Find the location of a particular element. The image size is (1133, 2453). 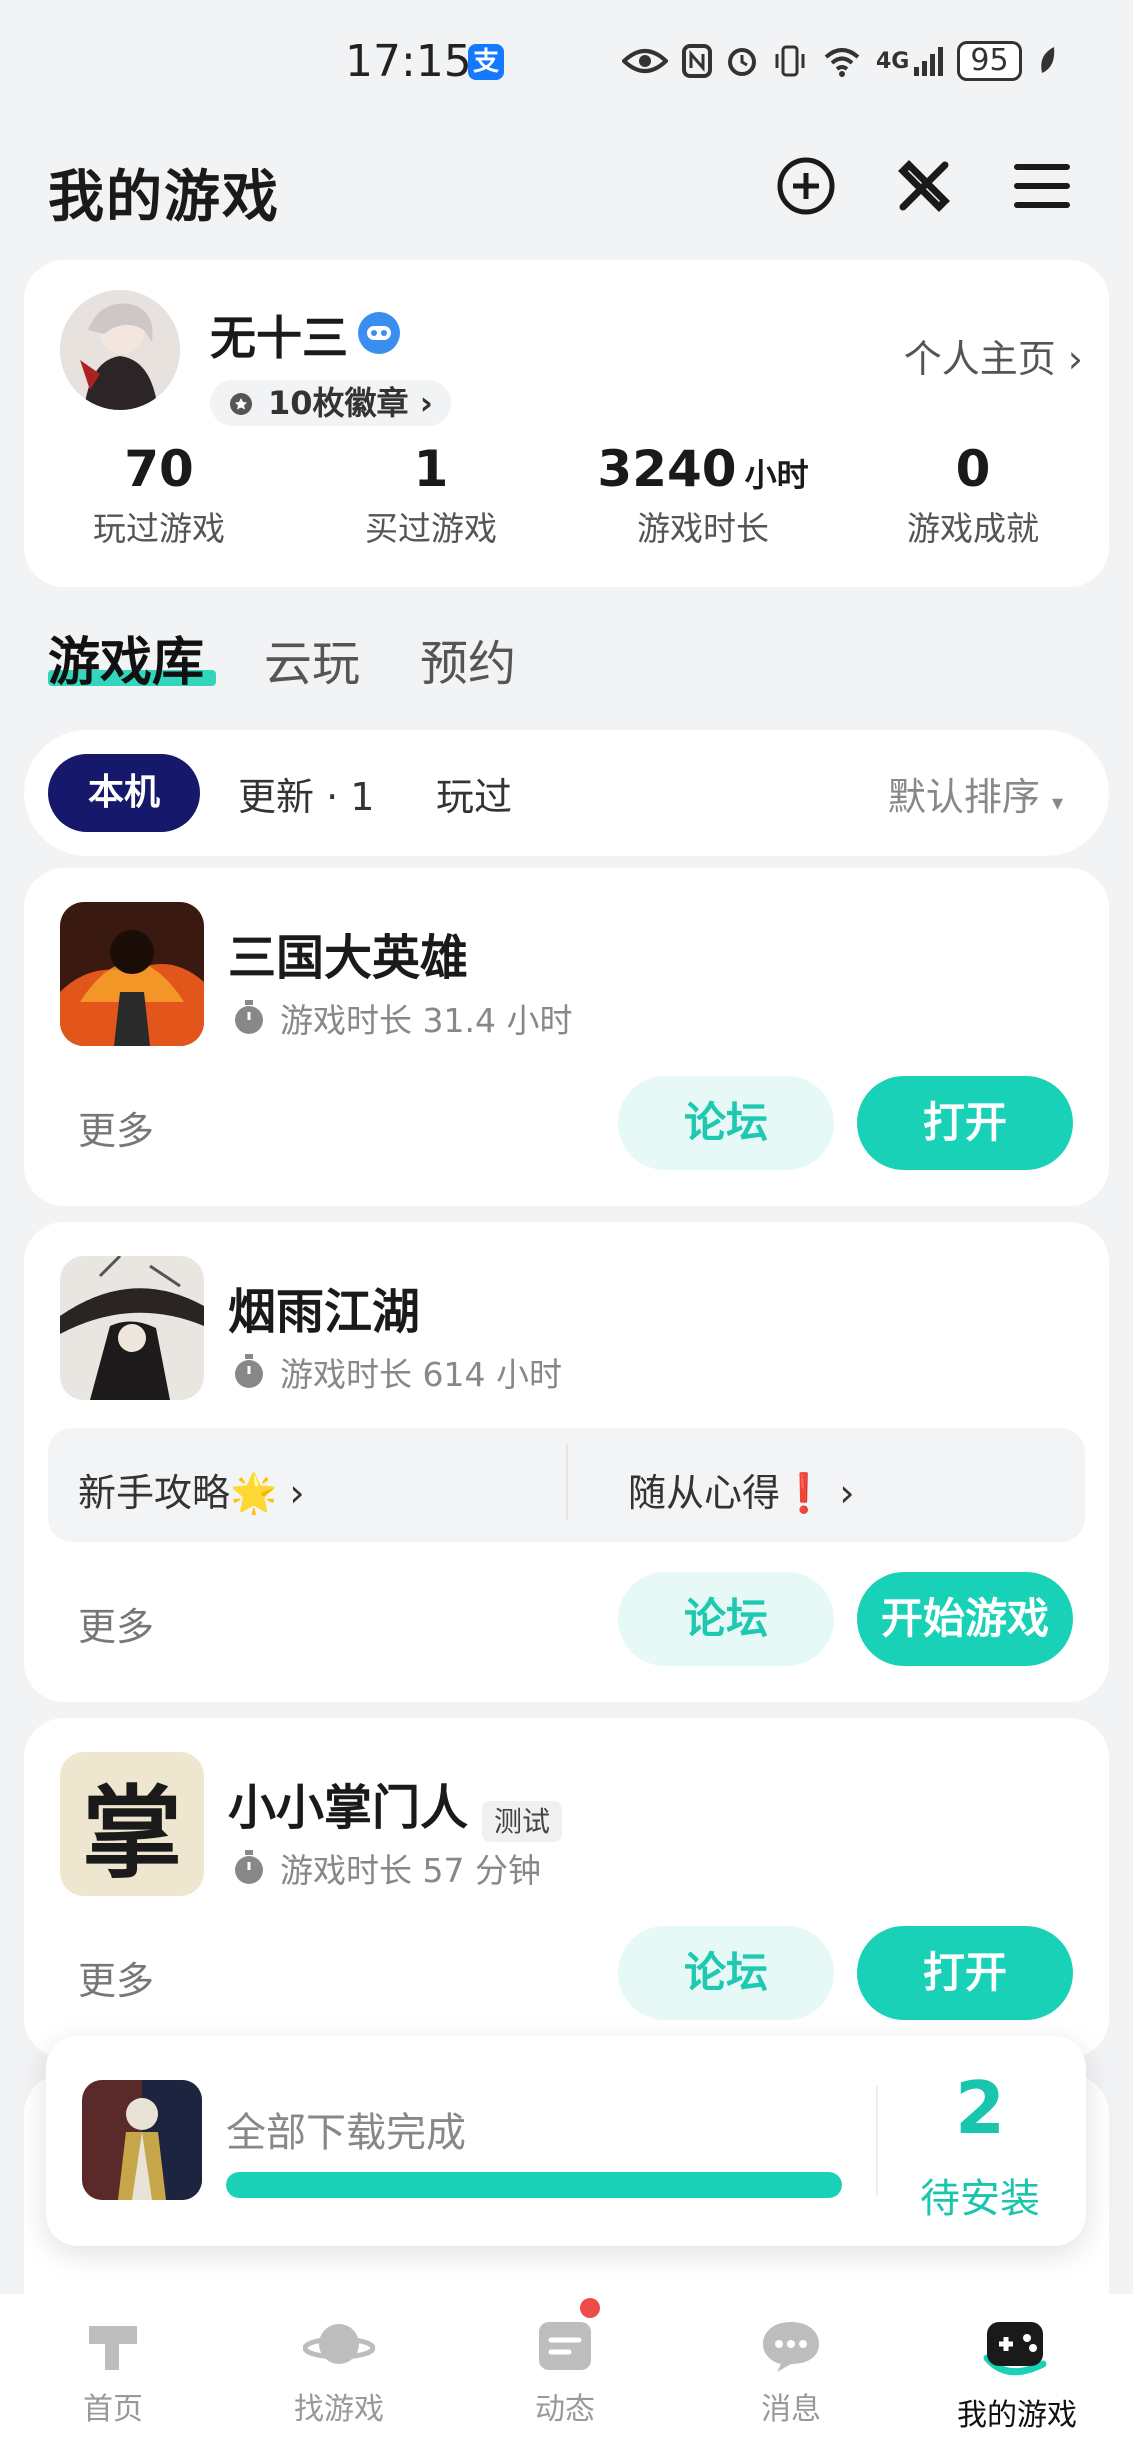

stat-label: 玩过游戏 is located at coordinates (159, 528).